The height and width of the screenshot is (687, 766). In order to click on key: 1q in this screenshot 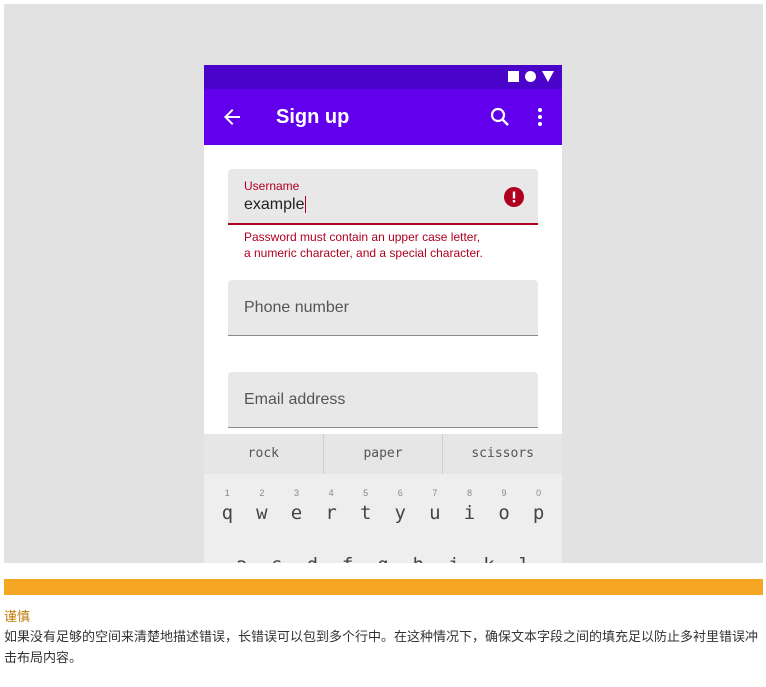, I will do `click(227, 506)`.